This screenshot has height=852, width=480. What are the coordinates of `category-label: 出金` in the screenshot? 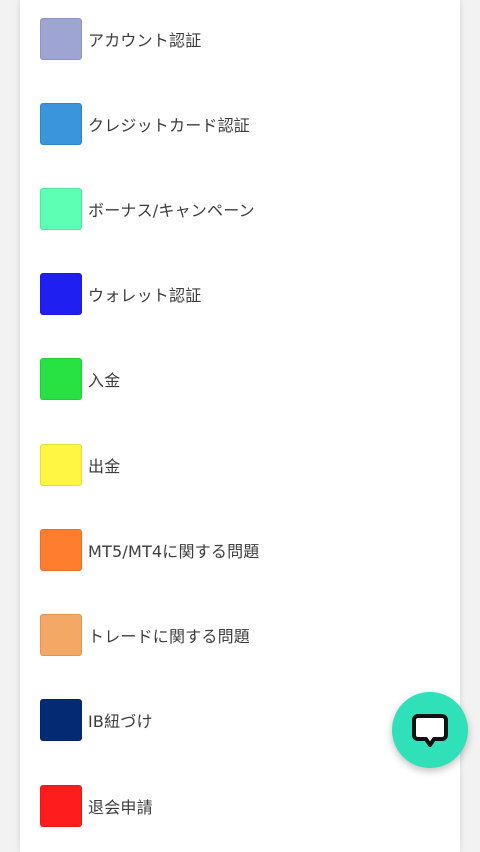 It's located at (104, 466).